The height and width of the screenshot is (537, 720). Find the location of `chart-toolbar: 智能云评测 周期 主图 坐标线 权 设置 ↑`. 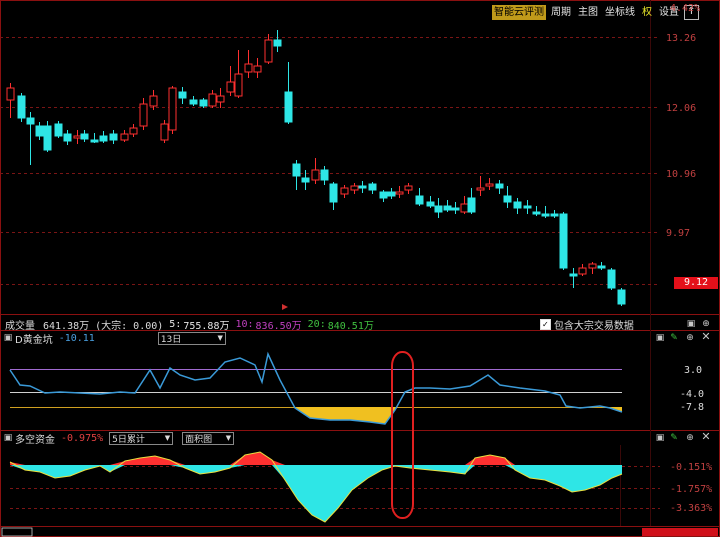

chart-toolbar: 智能云评测 周期 主图 坐标线 权 设置 ↑ is located at coordinates (595, 12).